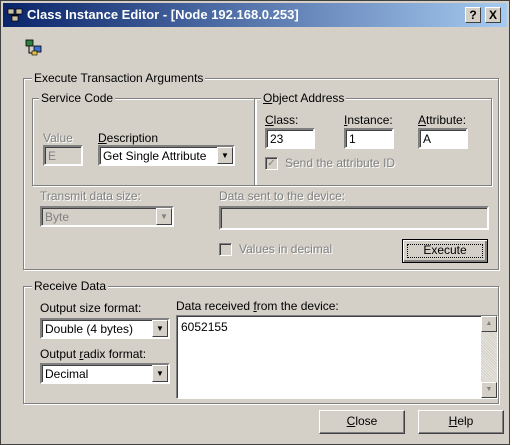  I want to click on value-label: Value, so click(58, 138).